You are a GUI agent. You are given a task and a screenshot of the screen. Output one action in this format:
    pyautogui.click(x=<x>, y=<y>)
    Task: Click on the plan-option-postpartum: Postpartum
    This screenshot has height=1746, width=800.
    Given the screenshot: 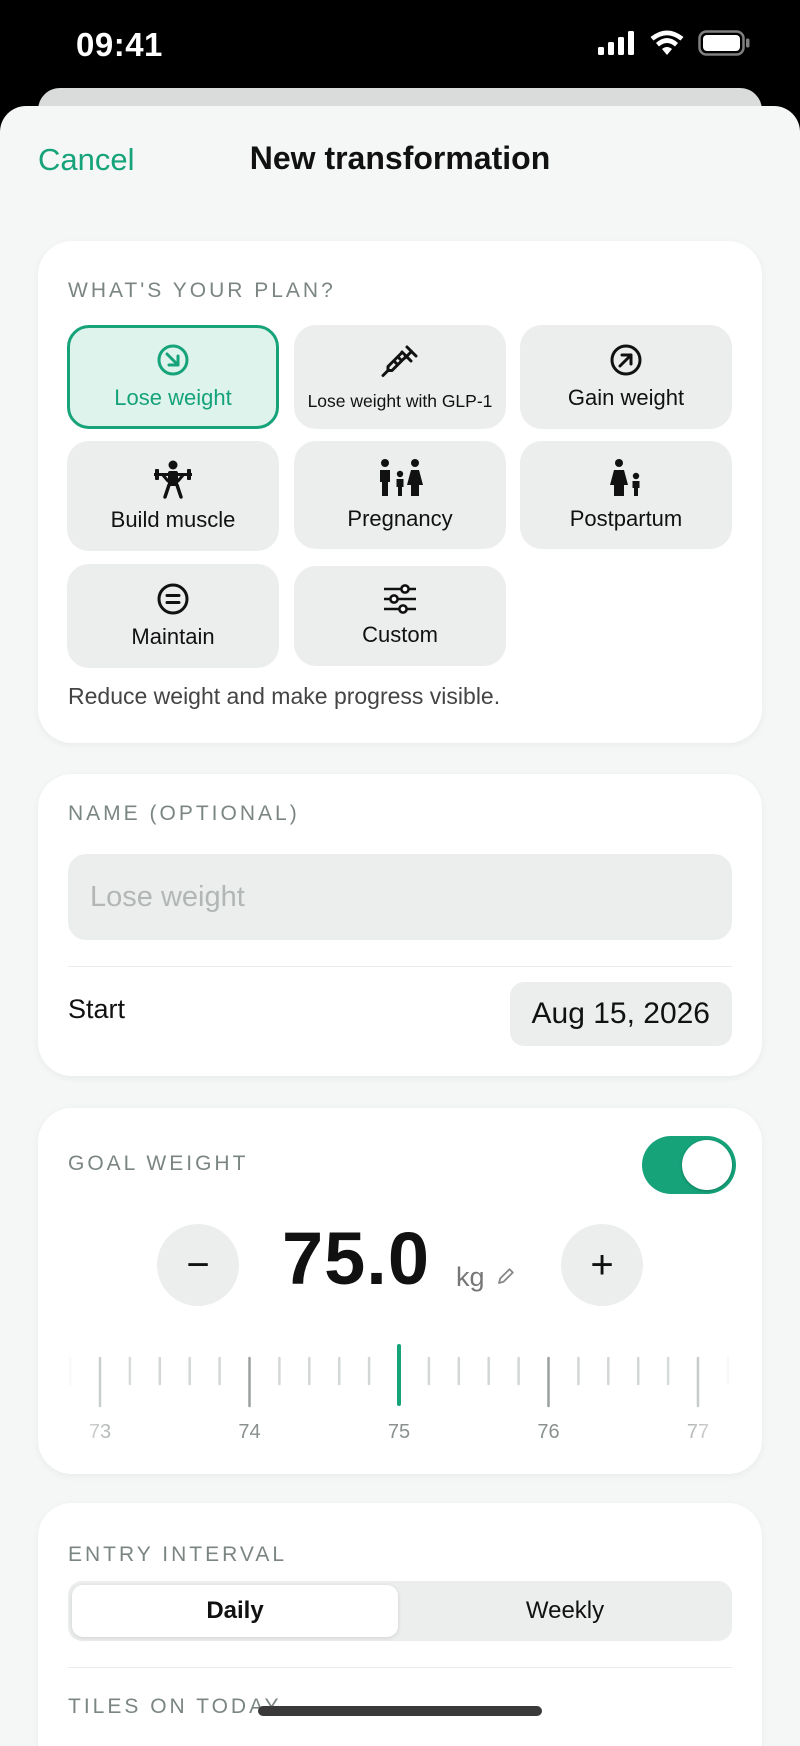 What is the action you would take?
    pyautogui.click(x=626, y=495)
    